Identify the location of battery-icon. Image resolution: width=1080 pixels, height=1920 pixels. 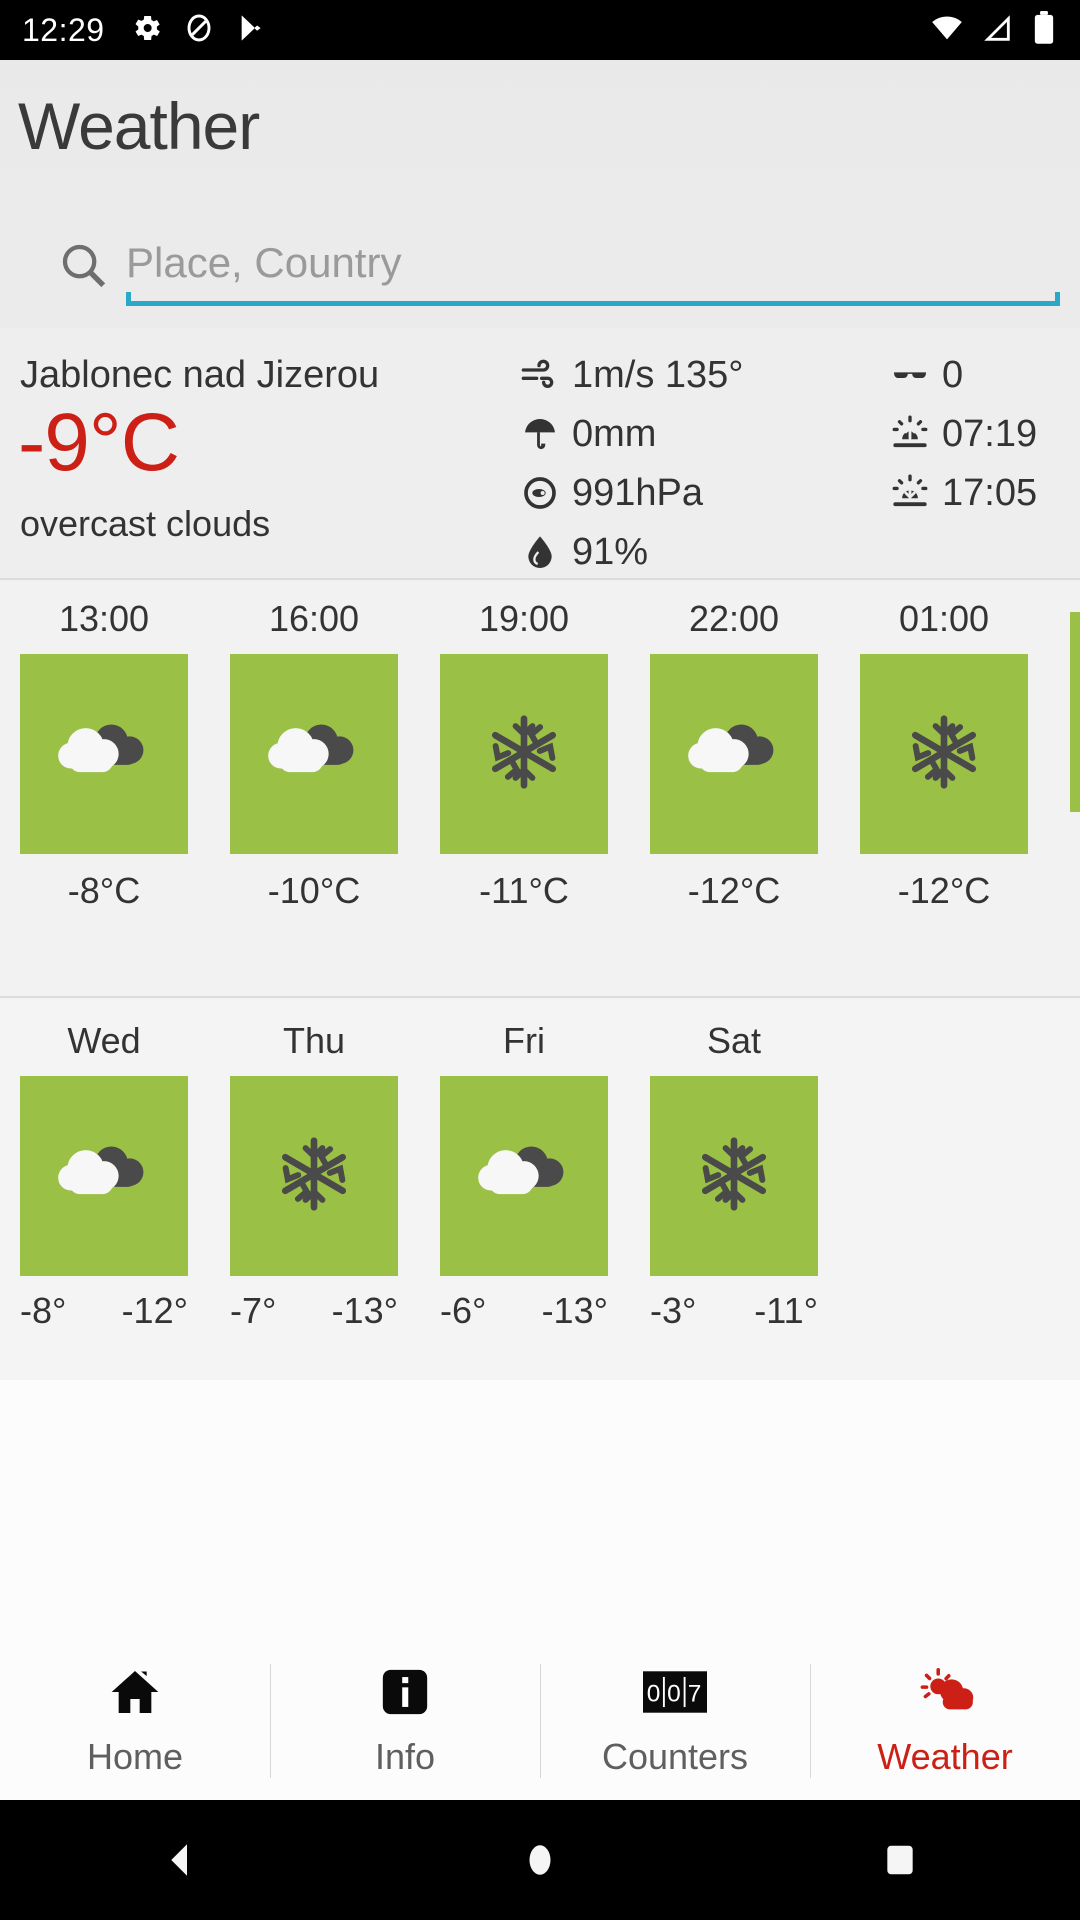
(1044, 30).